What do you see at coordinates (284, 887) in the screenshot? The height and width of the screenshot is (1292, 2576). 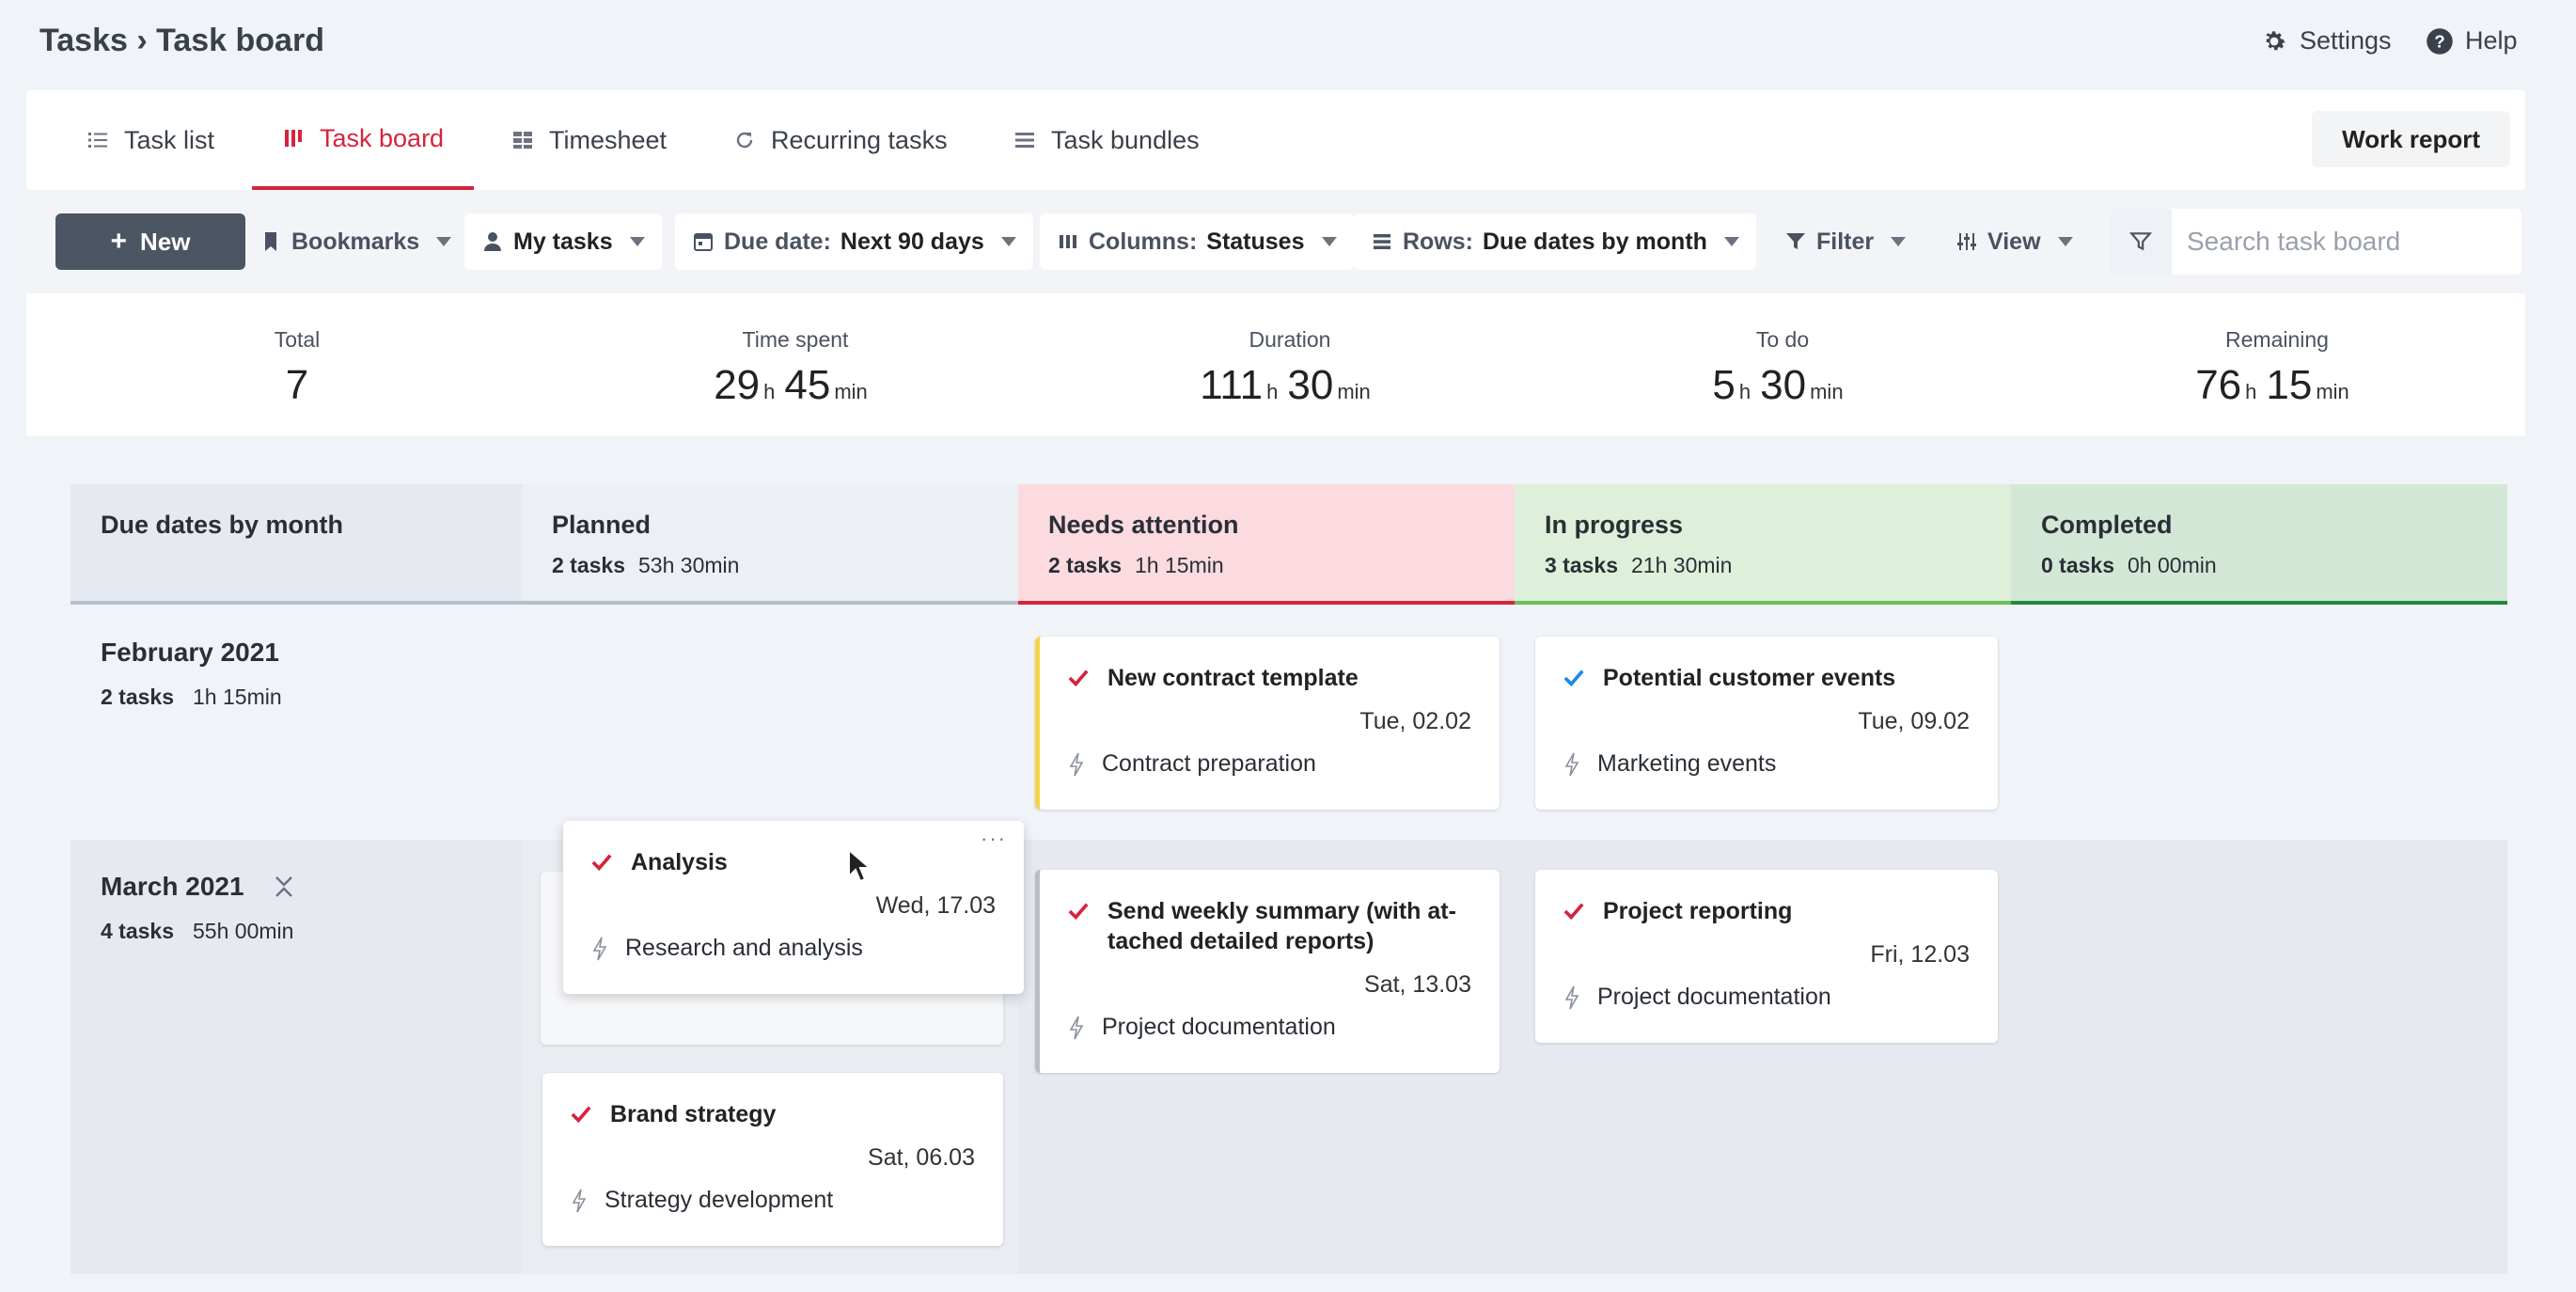 I see `collapse-icon` at bounding box center [284, 887].